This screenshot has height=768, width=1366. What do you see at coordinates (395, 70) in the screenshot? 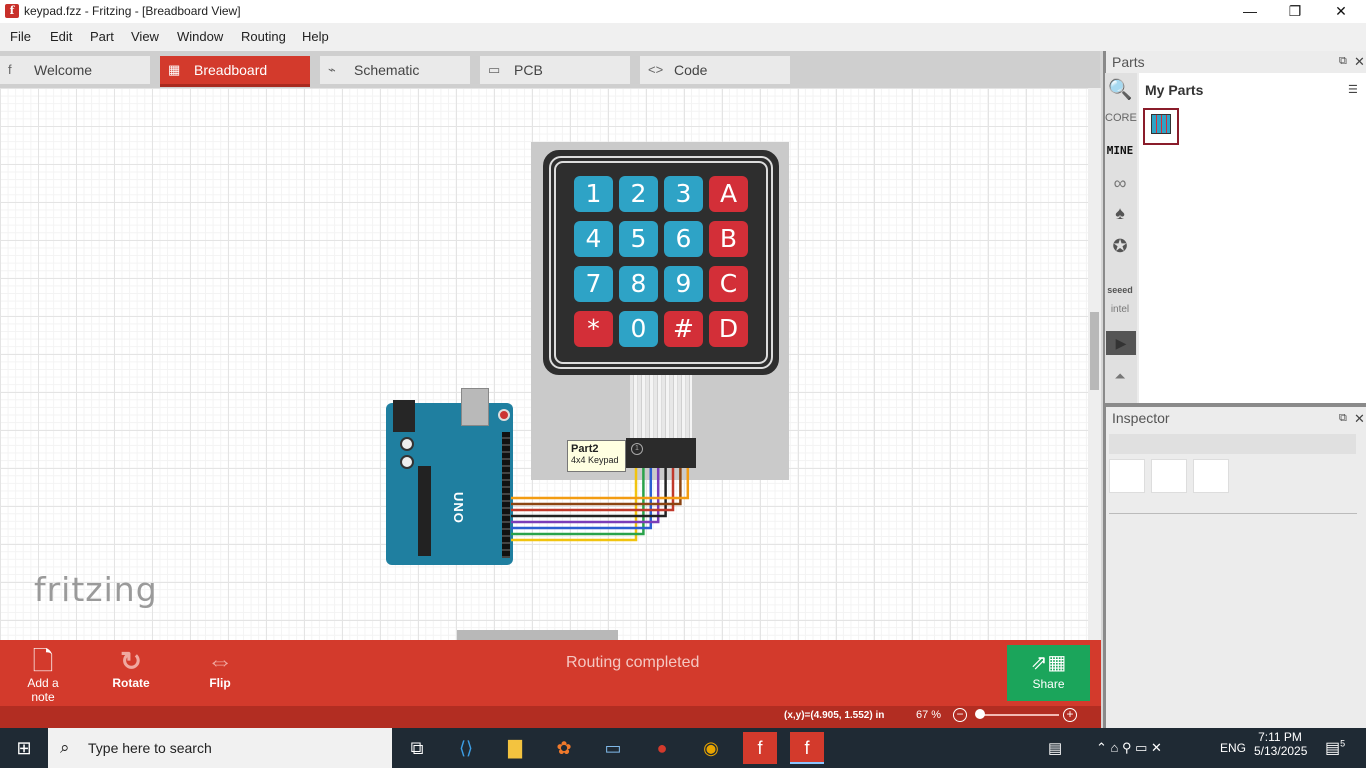
I see `tab-schematic: ⌁ Schematic` at bounding box center [395, 70].